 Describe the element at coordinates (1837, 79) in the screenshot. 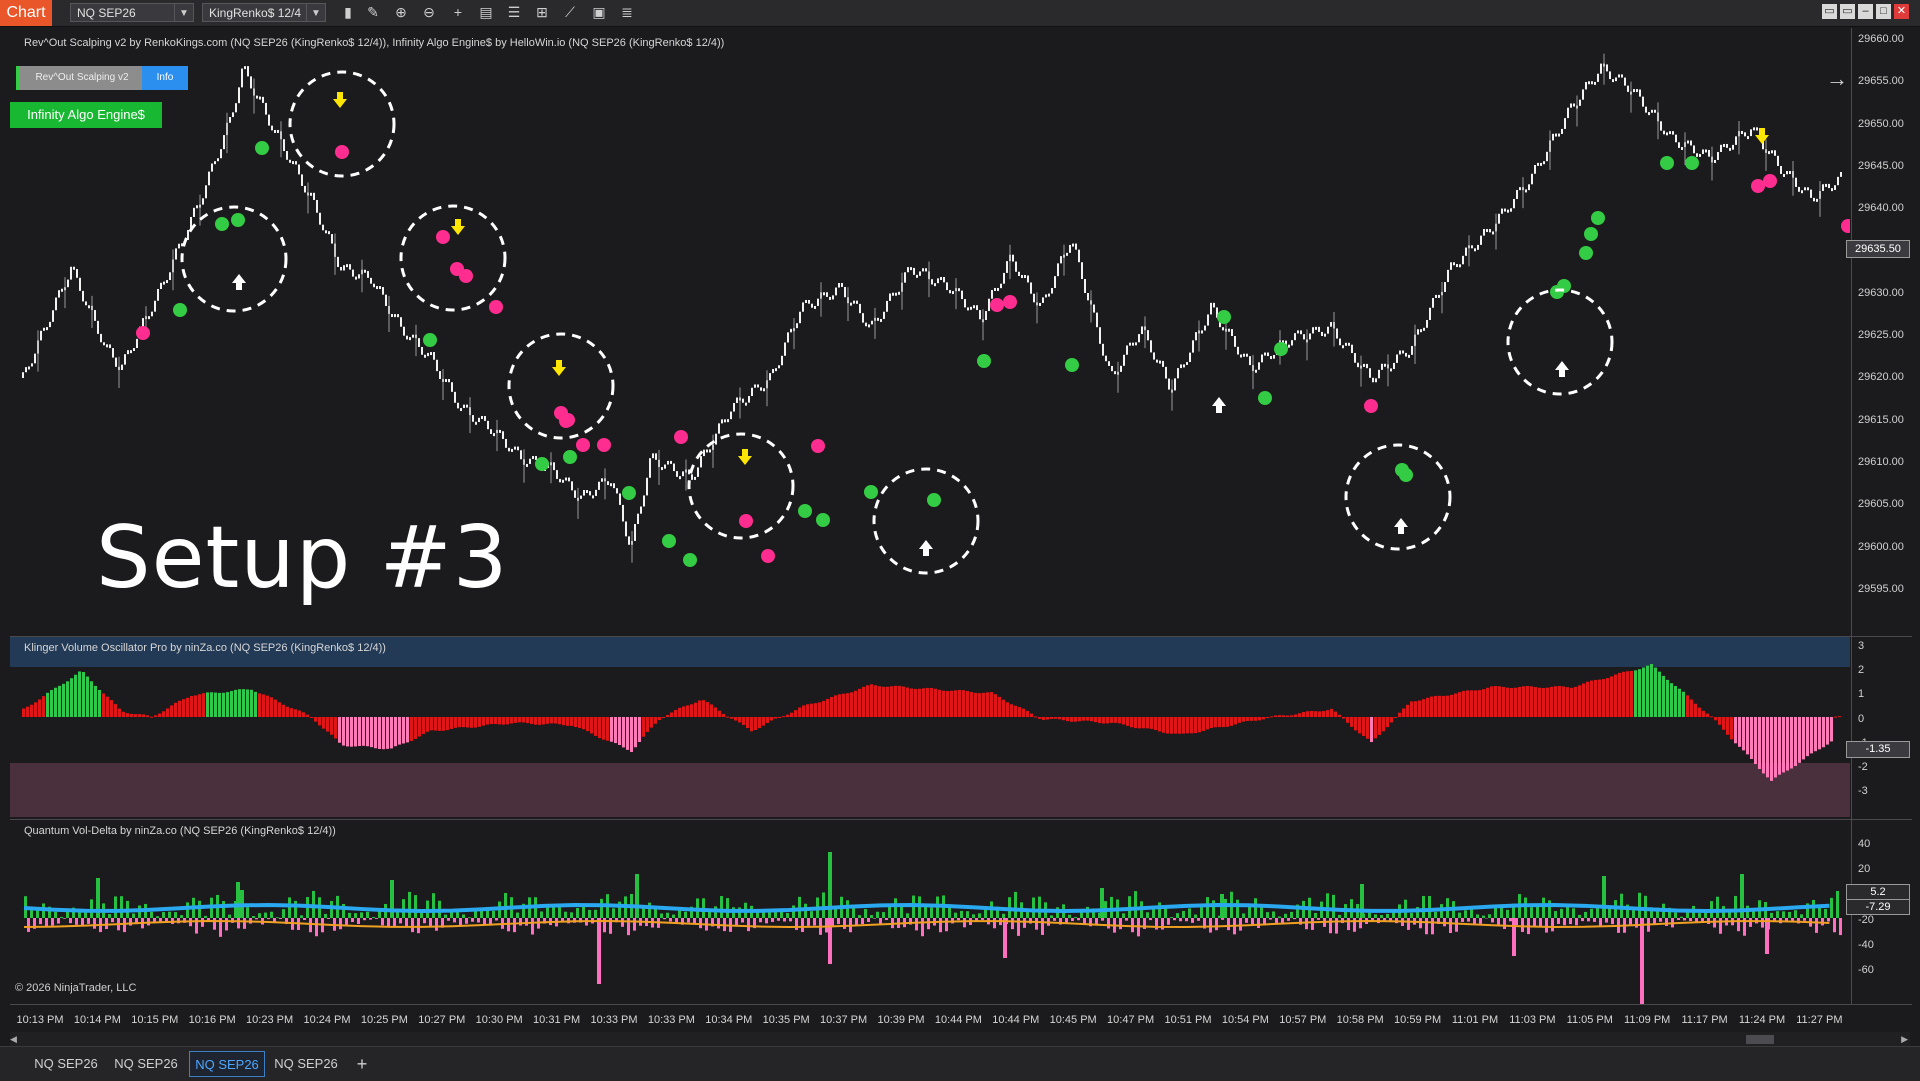

I see `arrow-right-icon: →` at that location.